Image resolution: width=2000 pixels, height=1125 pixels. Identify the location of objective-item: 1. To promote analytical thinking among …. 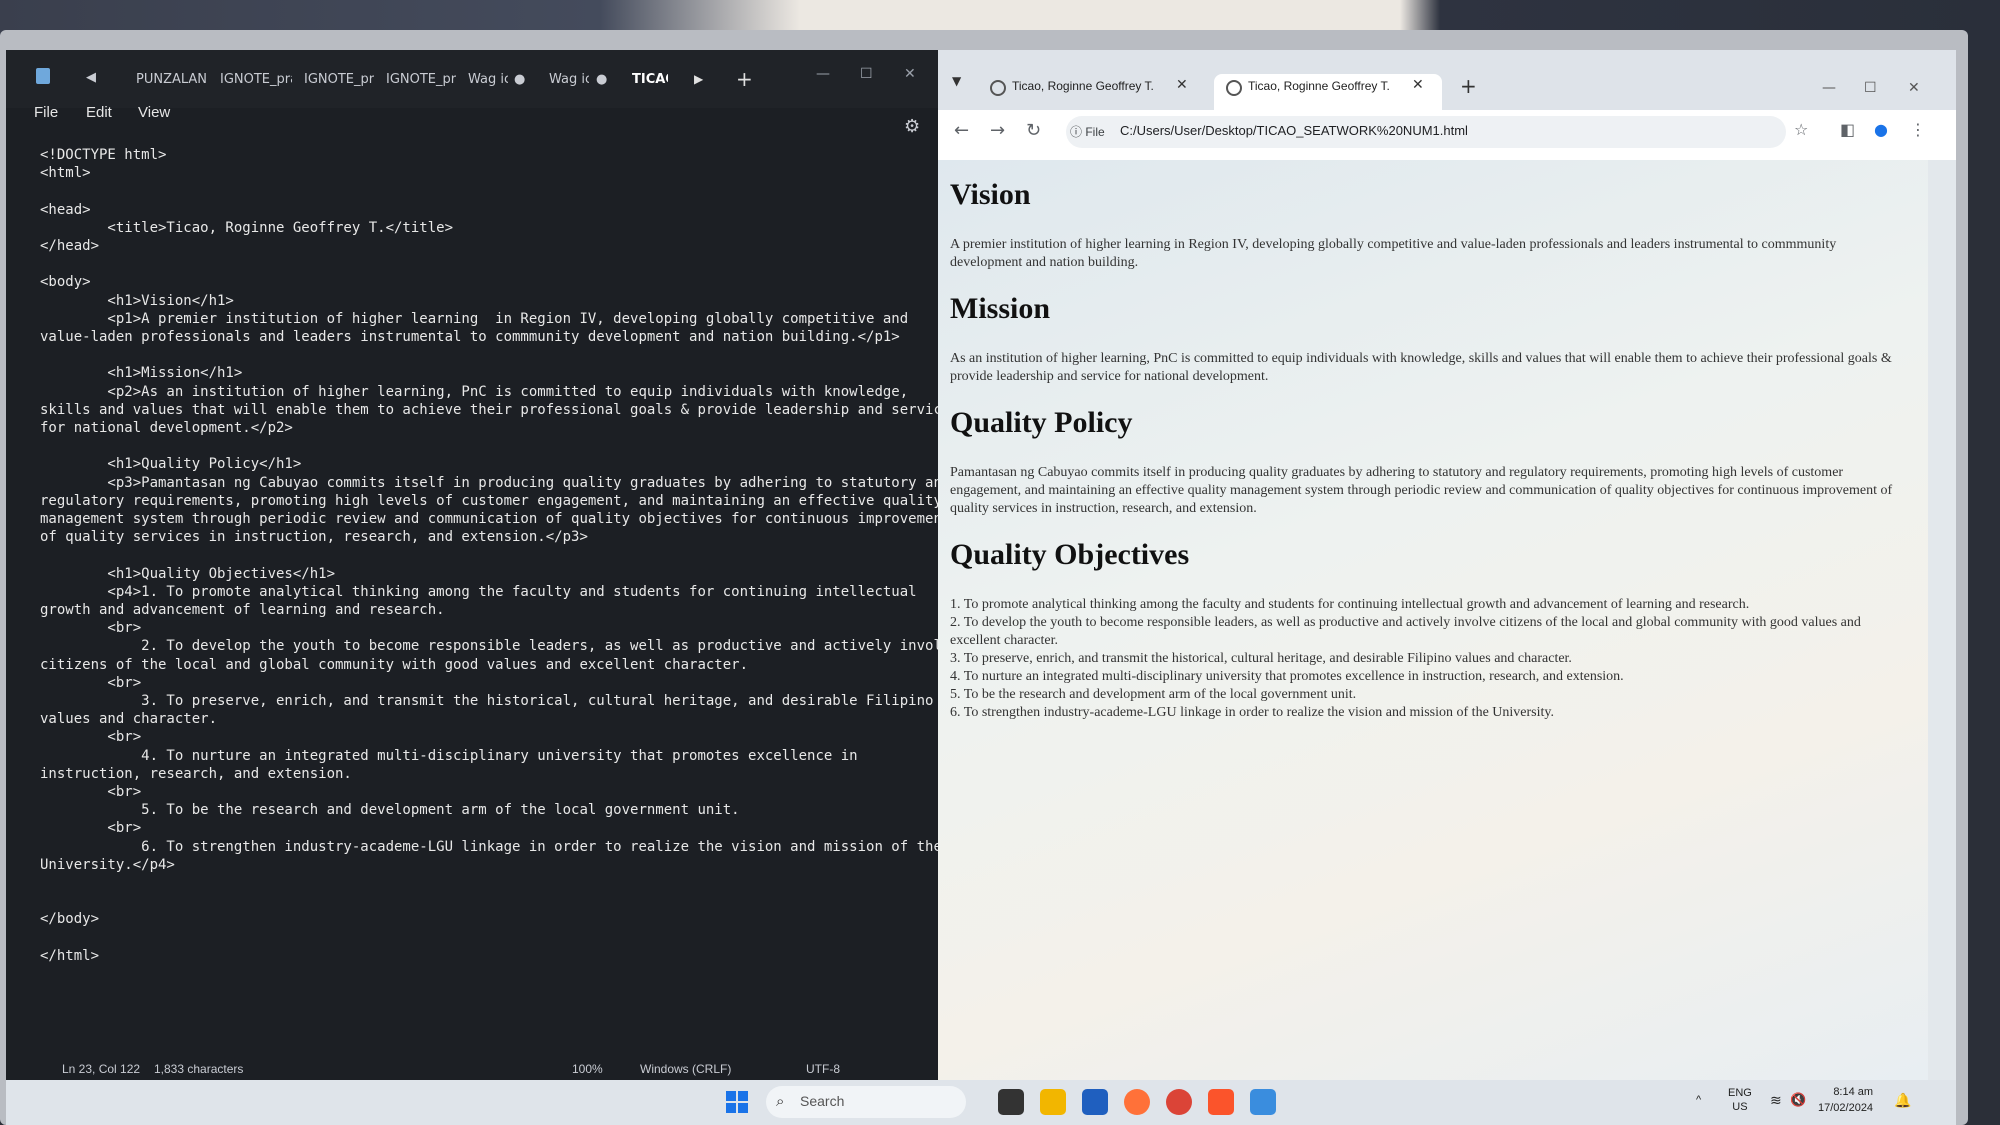
(1350, 604).